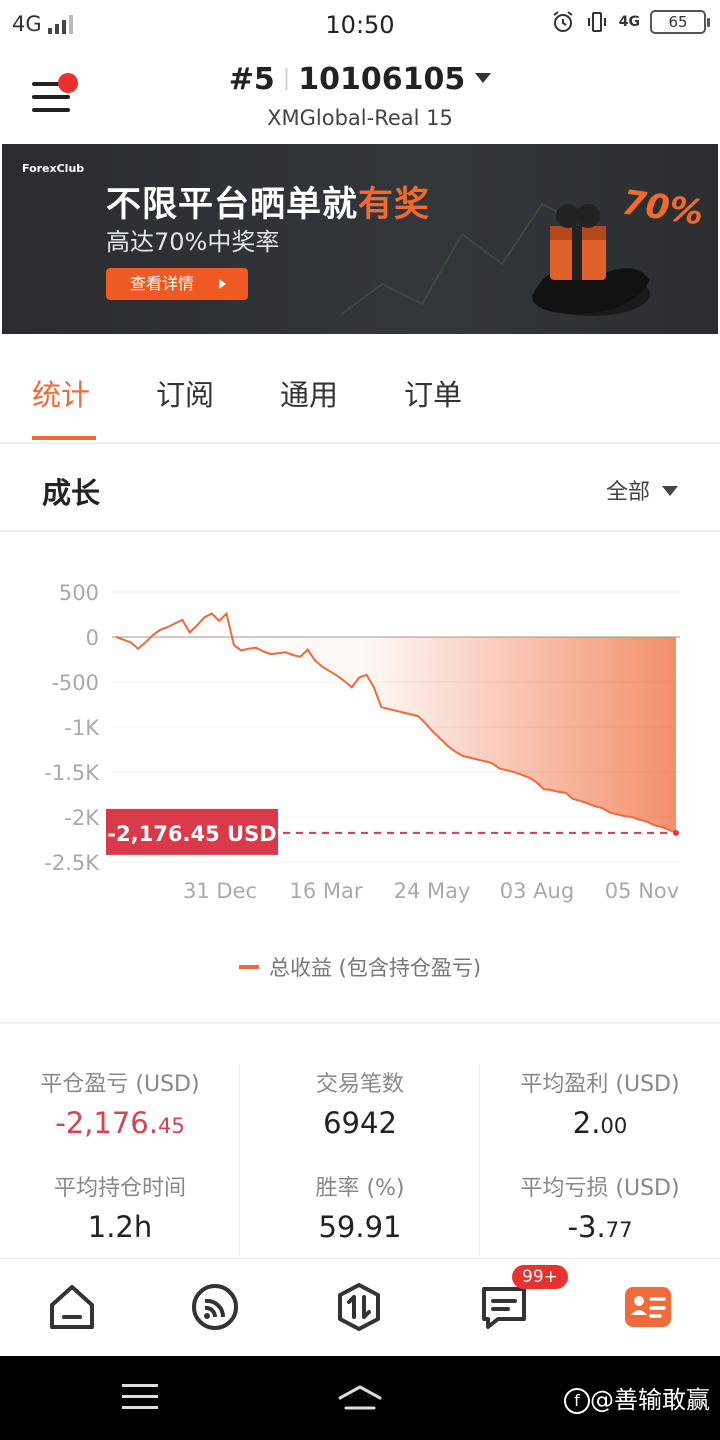 Image resolution: width=720 pixels, height=1440 pixels. I want to click on x-tick-label: 31 Dec, so click(220, 891).